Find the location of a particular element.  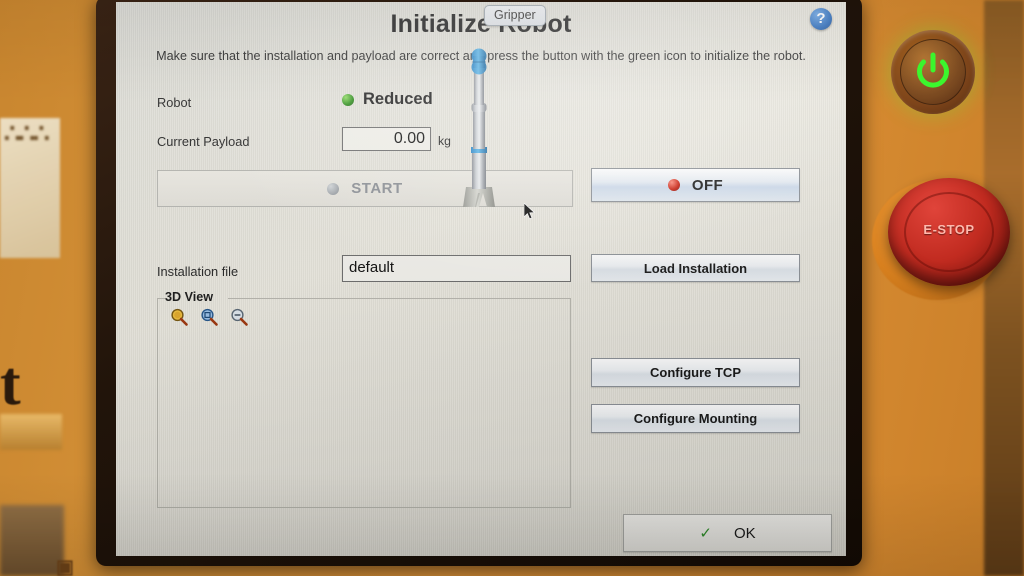

power-off-button: OFF is located at coordinates (695, 185).